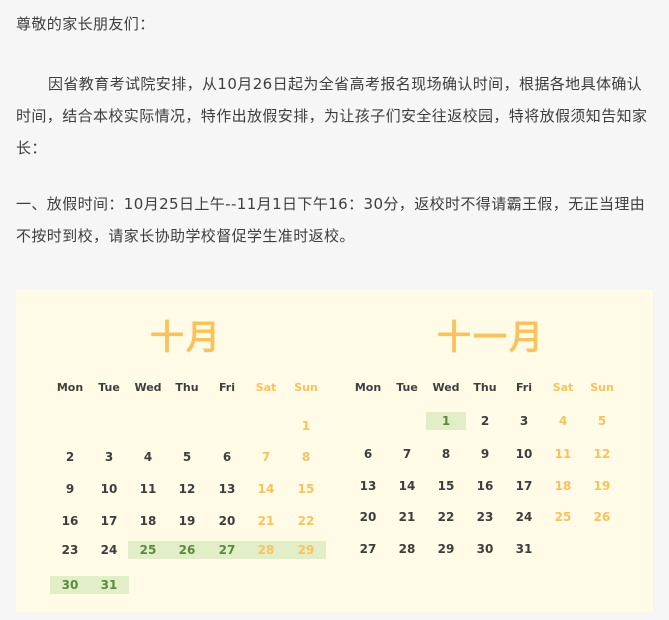 The width and height of the screenshot is (669, 620). I want to click on november-day-19: 19, so click(602, 486).